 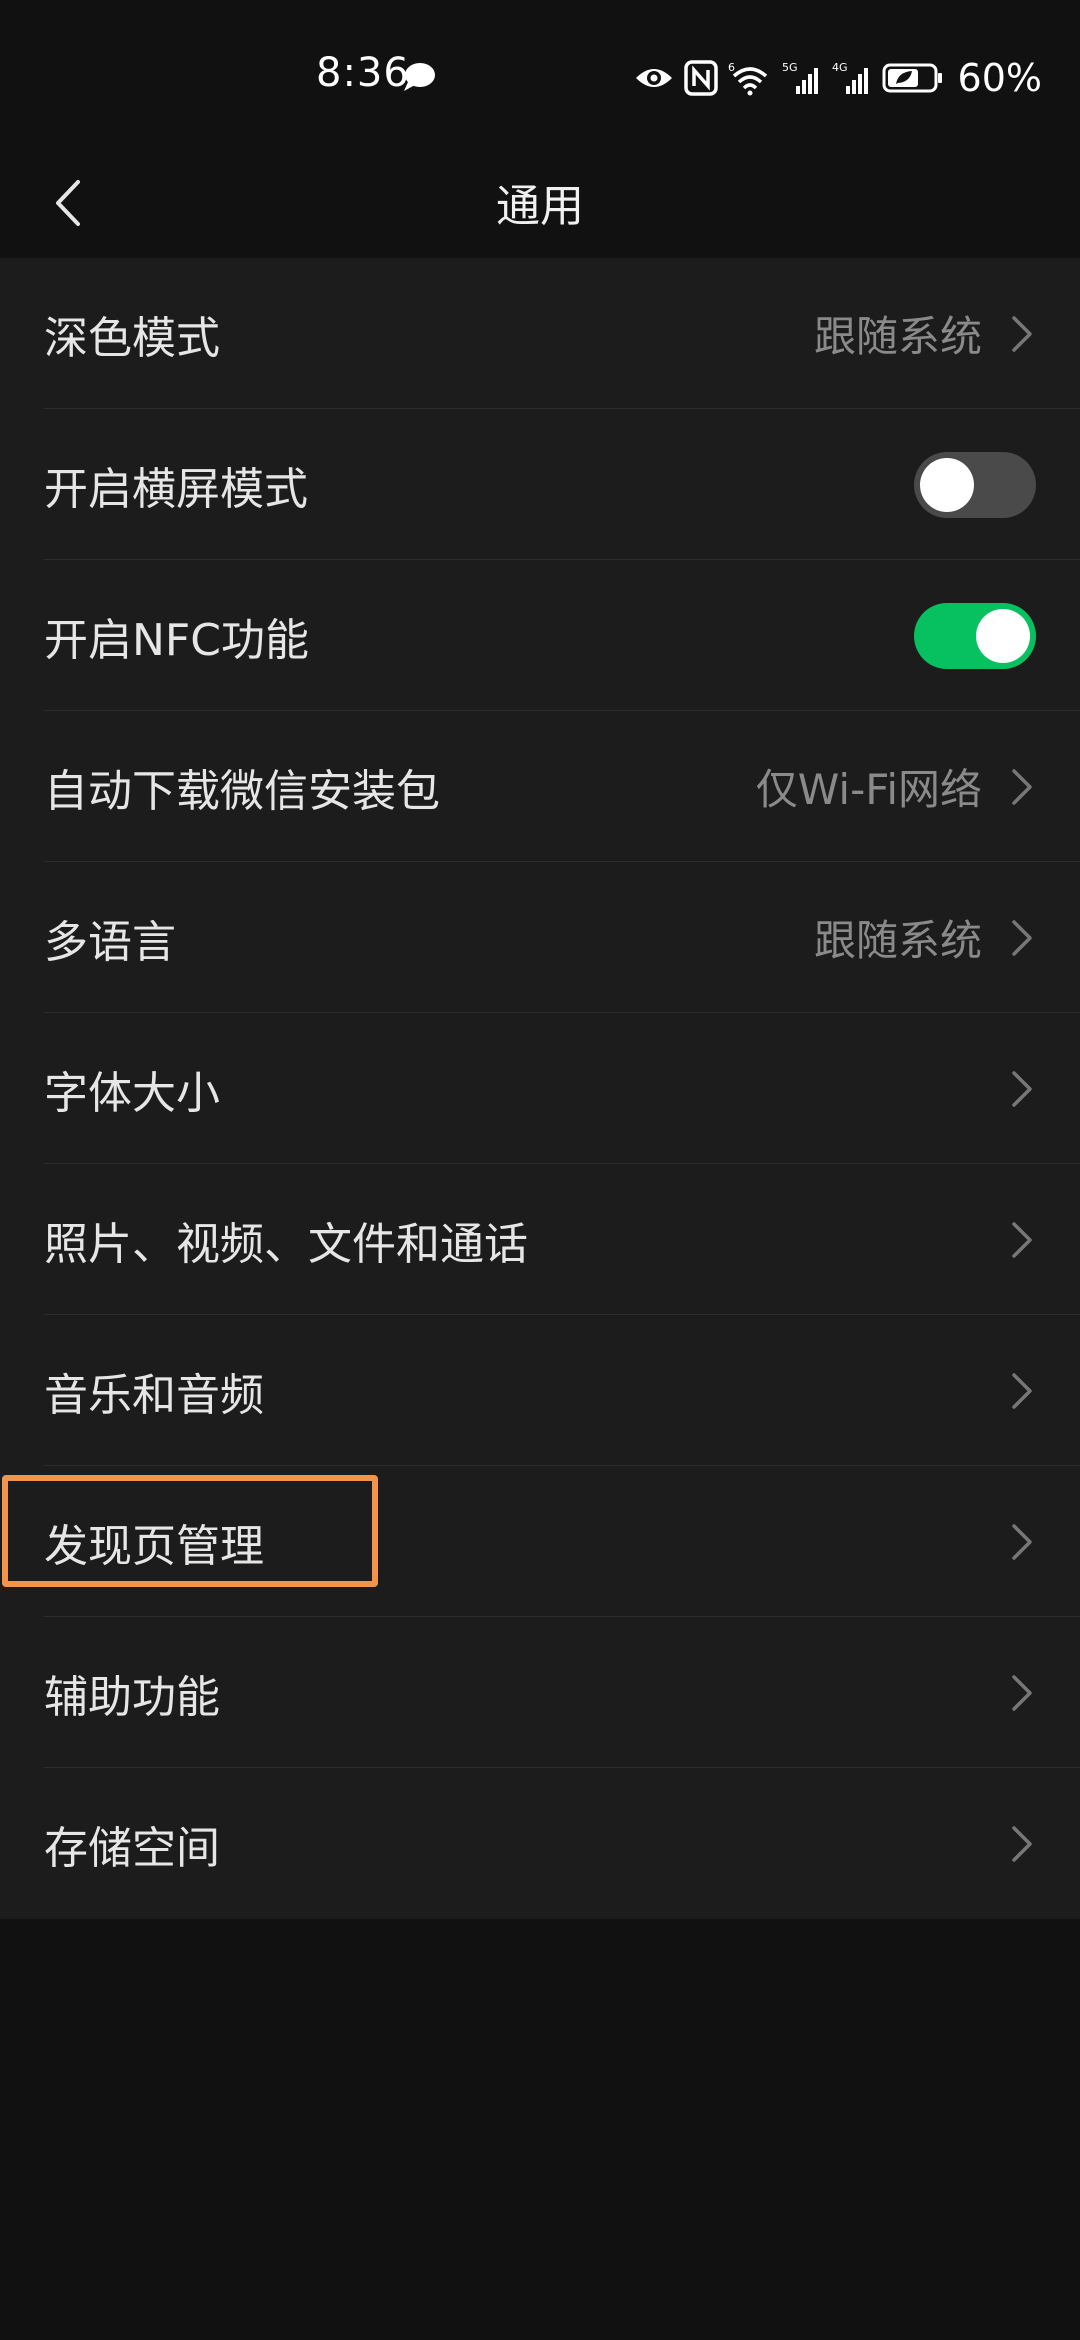 What do you see at coordinates (850, 77) in the screenshot?
I see `signal-4g-icon: 4G` at bounding box center [850, 77].